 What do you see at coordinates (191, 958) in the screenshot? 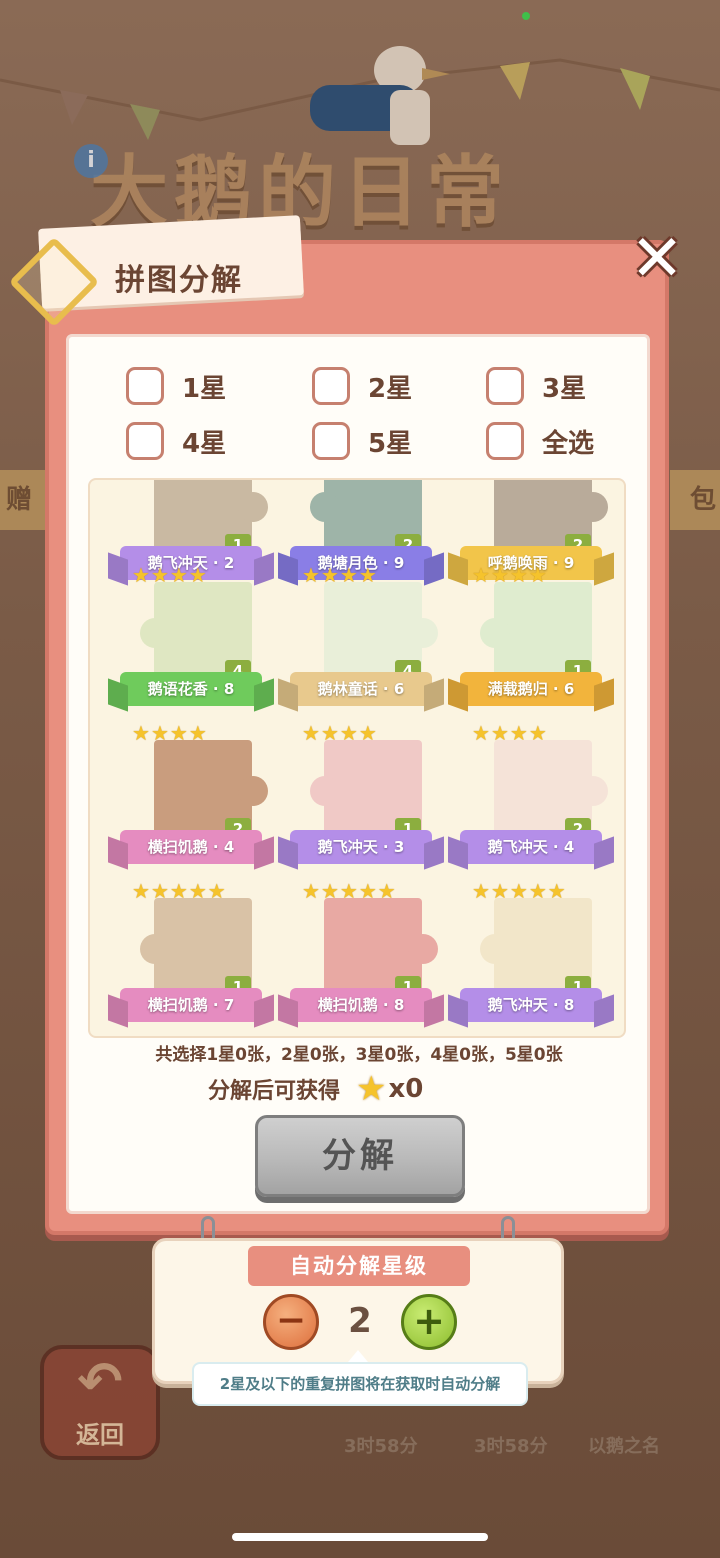
I see `puzzle-card: ★ ★ ★ ★ ★ 1 横扫饥鹅 · 7` at bounding box center [191, 958].